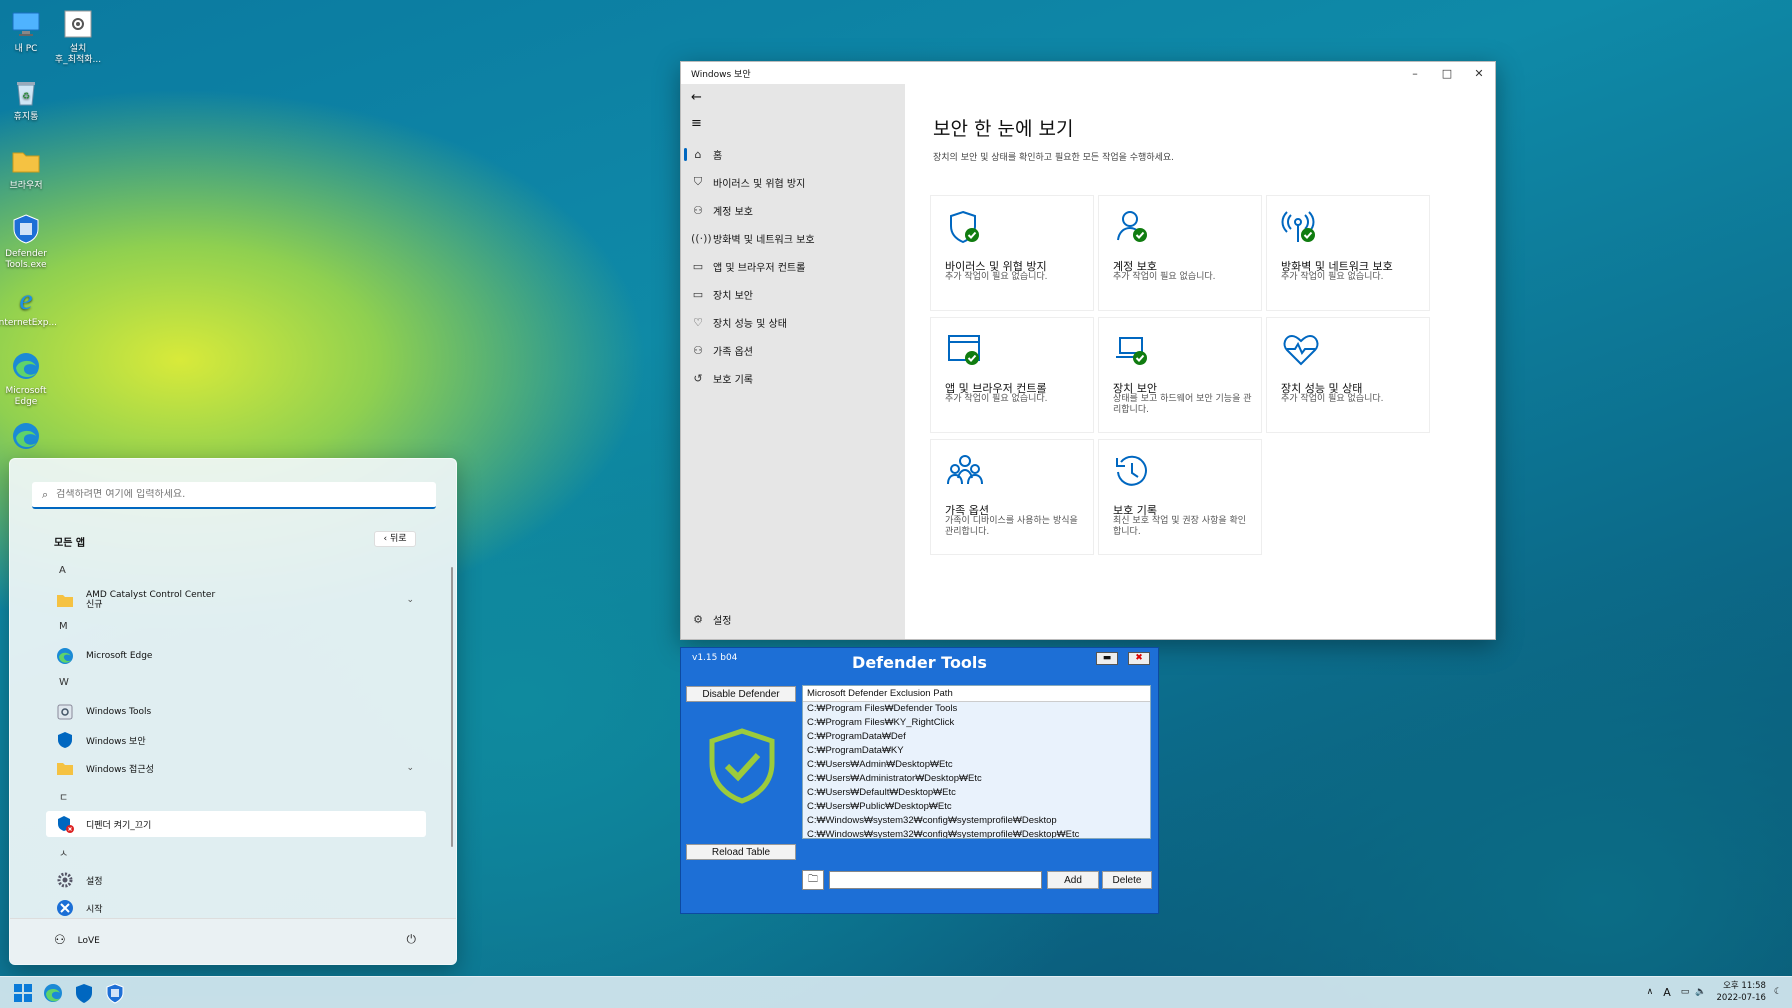 The image size is (1792, 1008). What do you see at coordinates (976, 709) in the screenshot?
I see `list-item: C:₩Program Files₩Defender Tools` at bounding box center [976, 709].